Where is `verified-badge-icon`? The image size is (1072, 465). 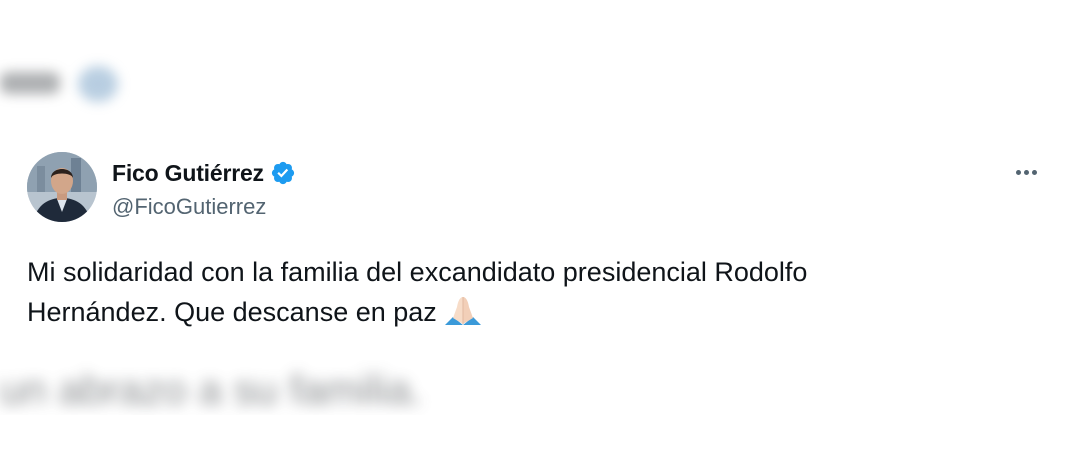 verified-badge-icon is located at coordinates (283, 173).